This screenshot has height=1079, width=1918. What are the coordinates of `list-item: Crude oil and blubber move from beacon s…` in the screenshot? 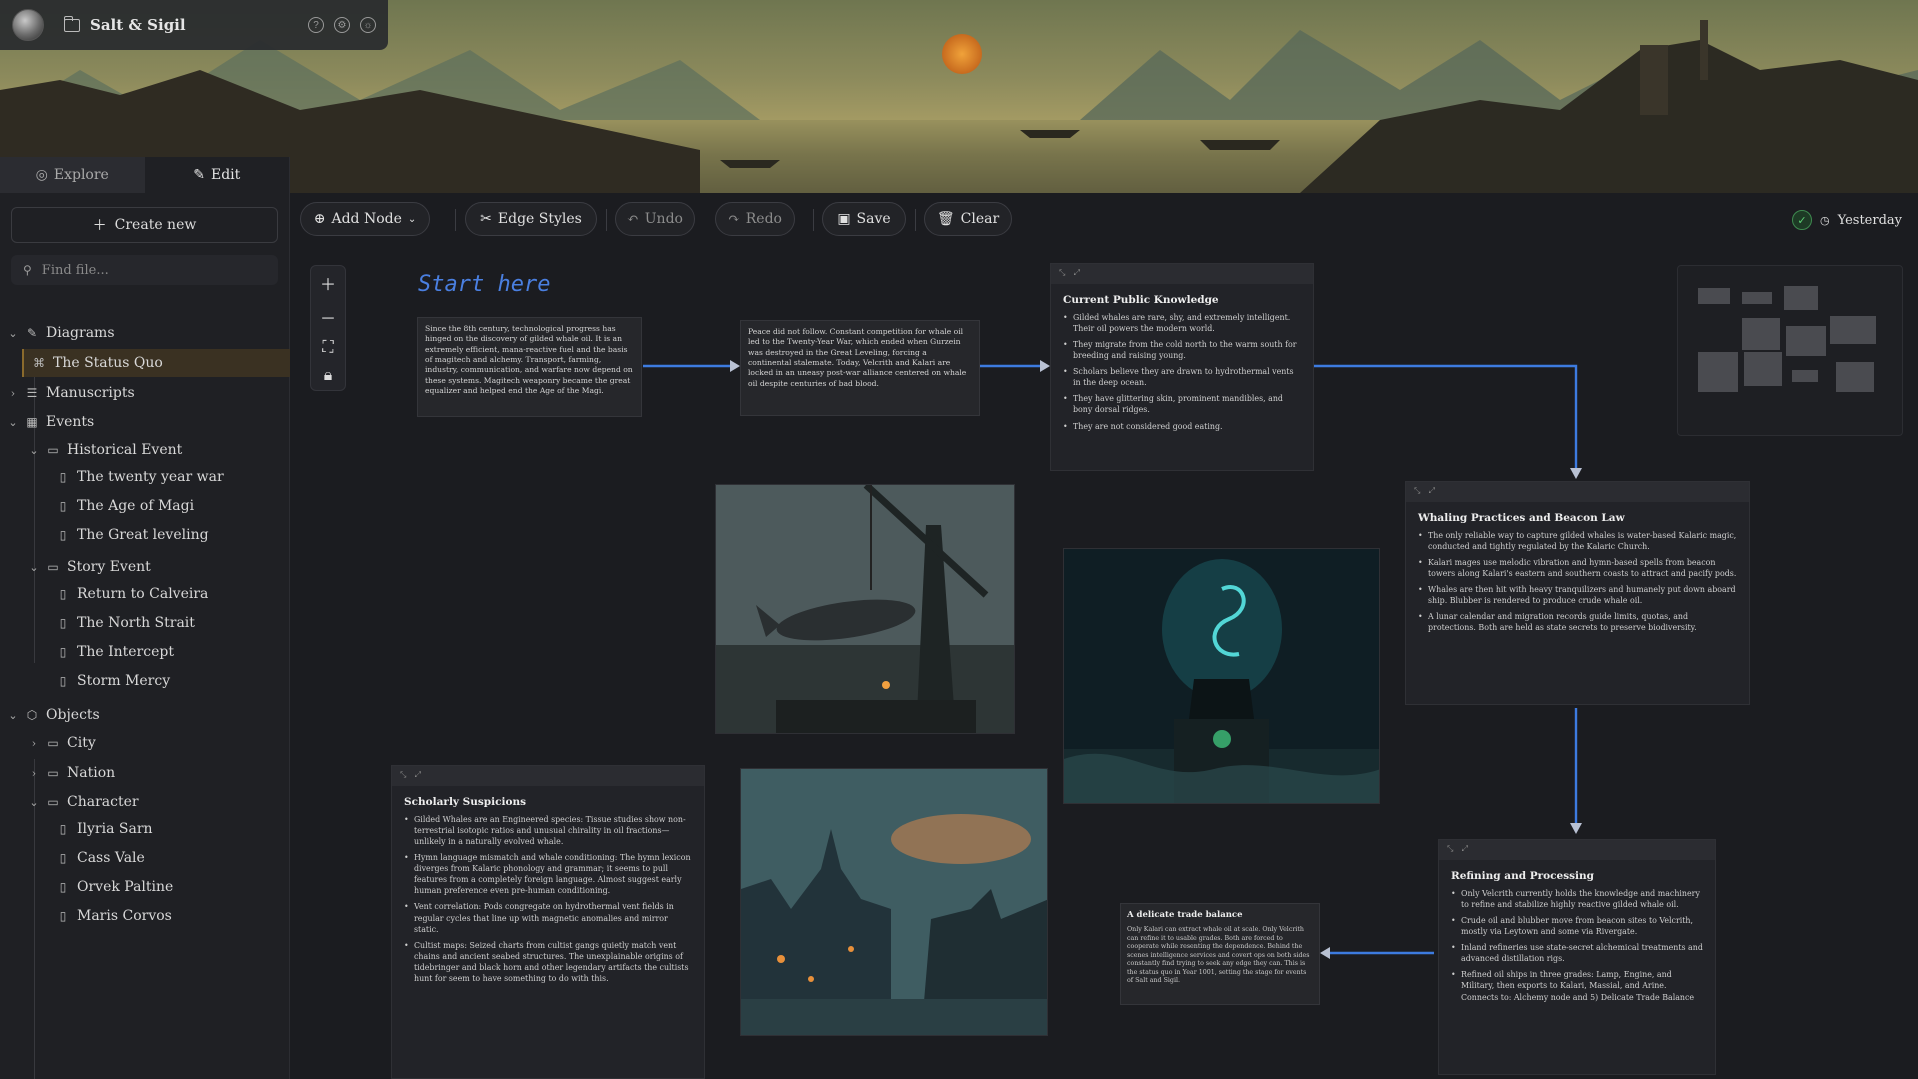 It's located at (1577, 926).